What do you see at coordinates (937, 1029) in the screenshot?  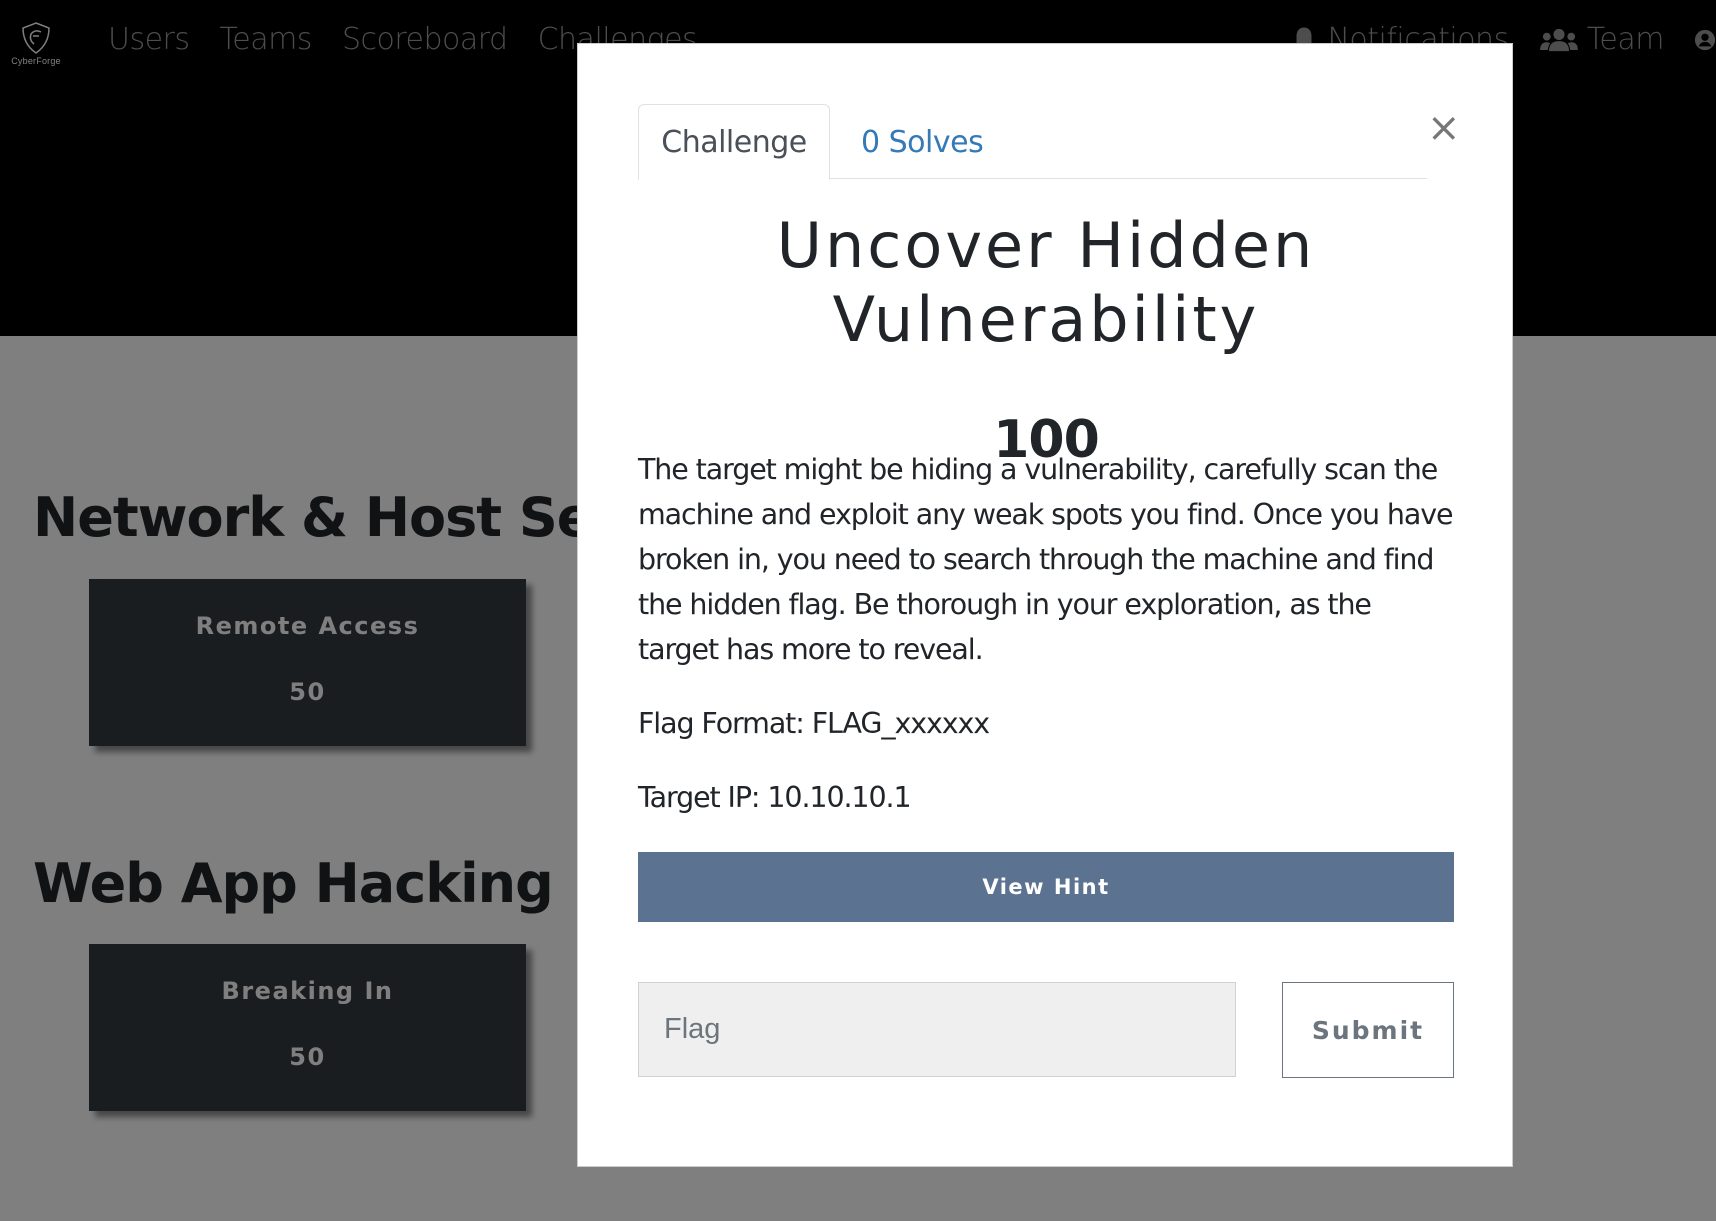 I see `flag-input` at bounding box center [937, 1029].